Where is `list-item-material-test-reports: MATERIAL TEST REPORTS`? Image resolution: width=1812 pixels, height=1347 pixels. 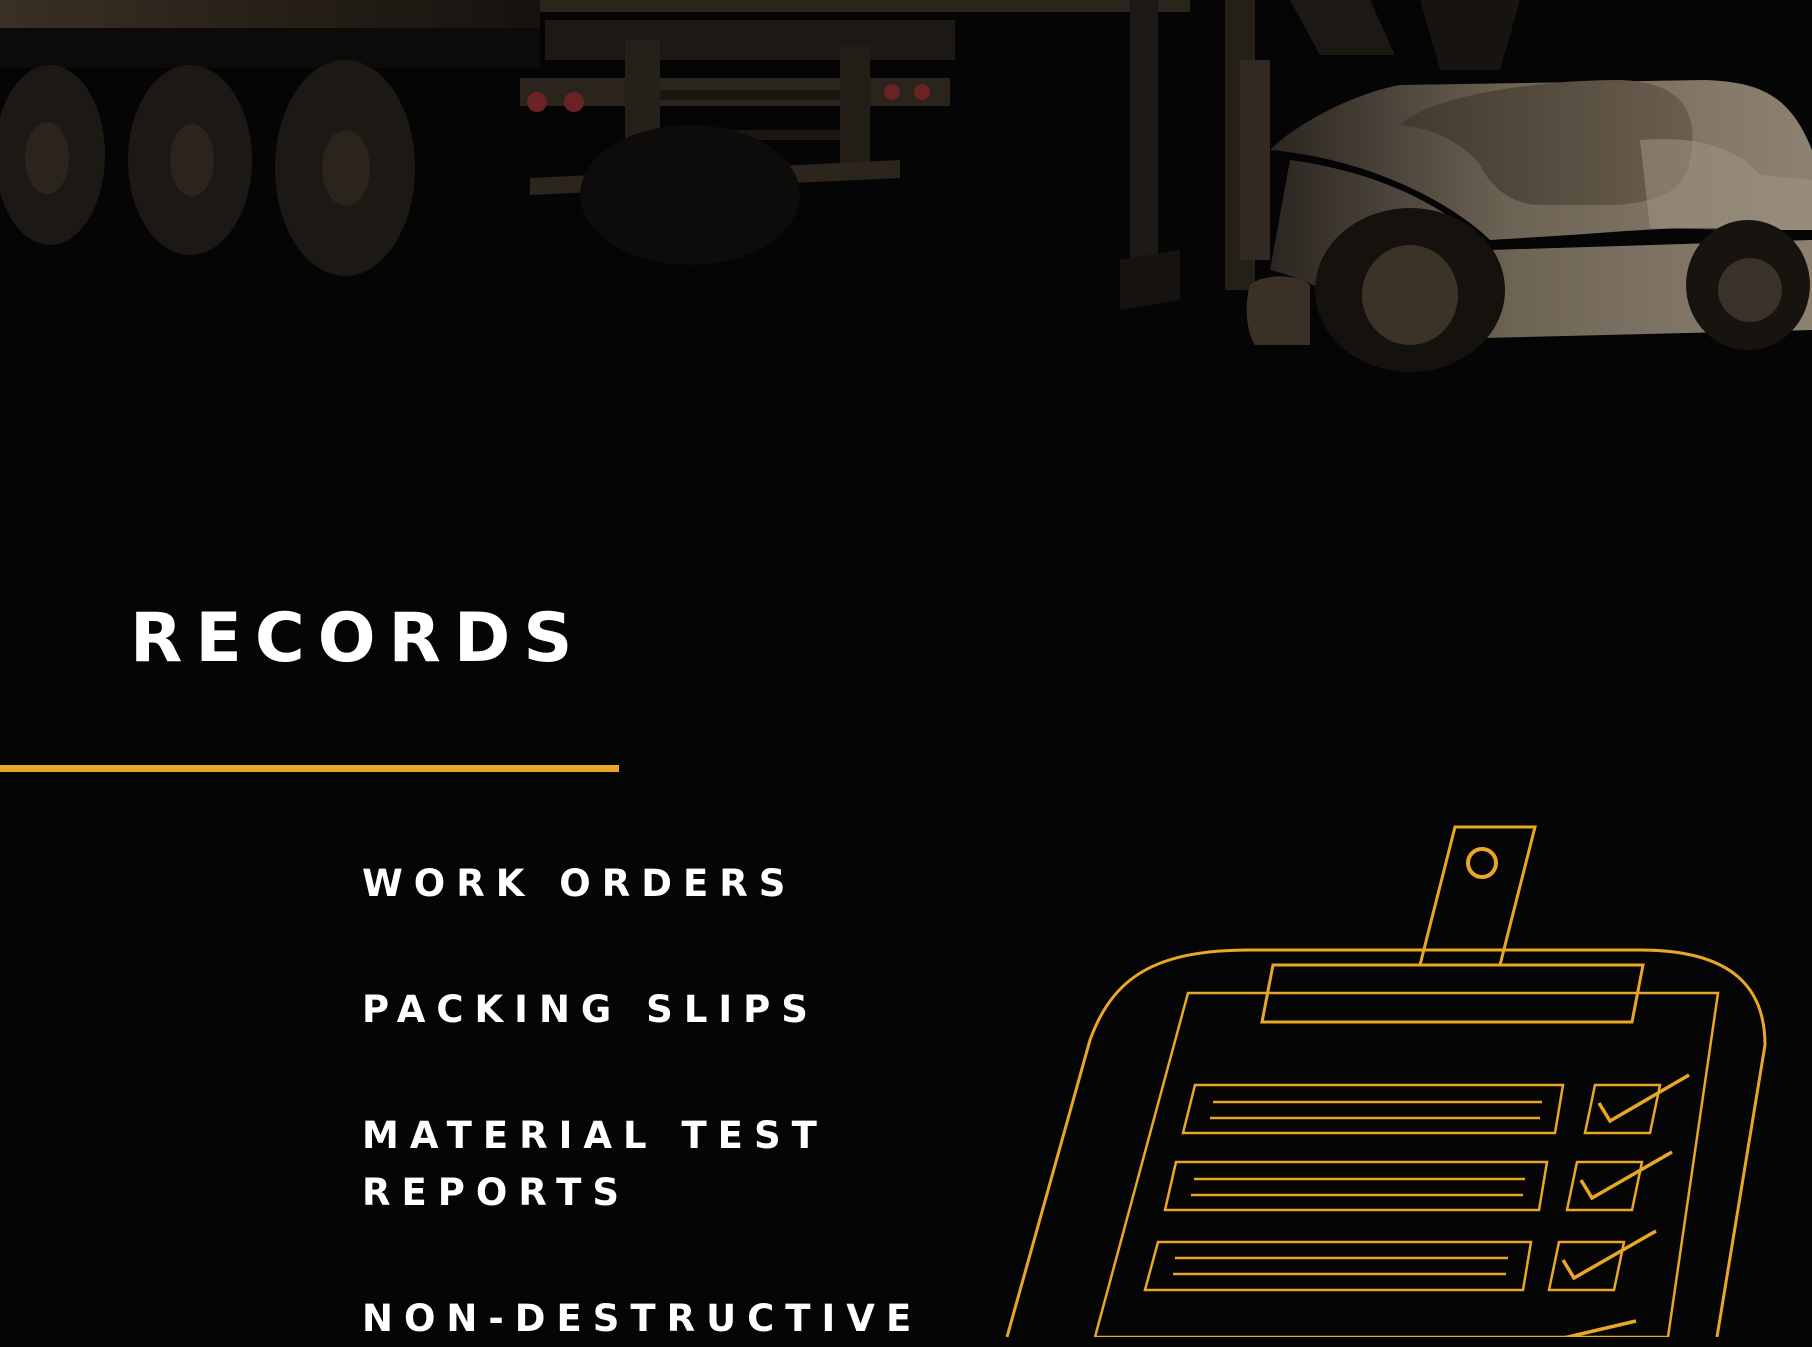 list-item-material-test-reports: MATERIAL TEST REPORTS is located at coordinates (595, 1164).